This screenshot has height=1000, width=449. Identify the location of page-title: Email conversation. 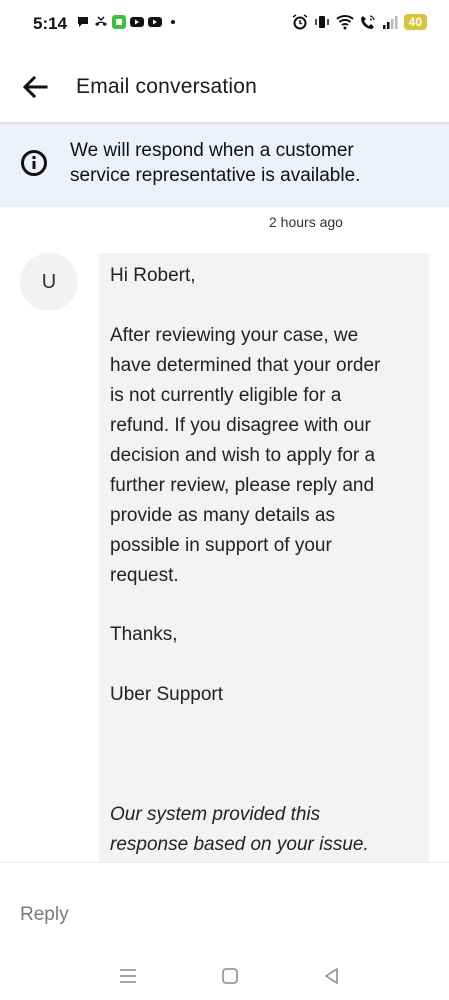
(167, 86).